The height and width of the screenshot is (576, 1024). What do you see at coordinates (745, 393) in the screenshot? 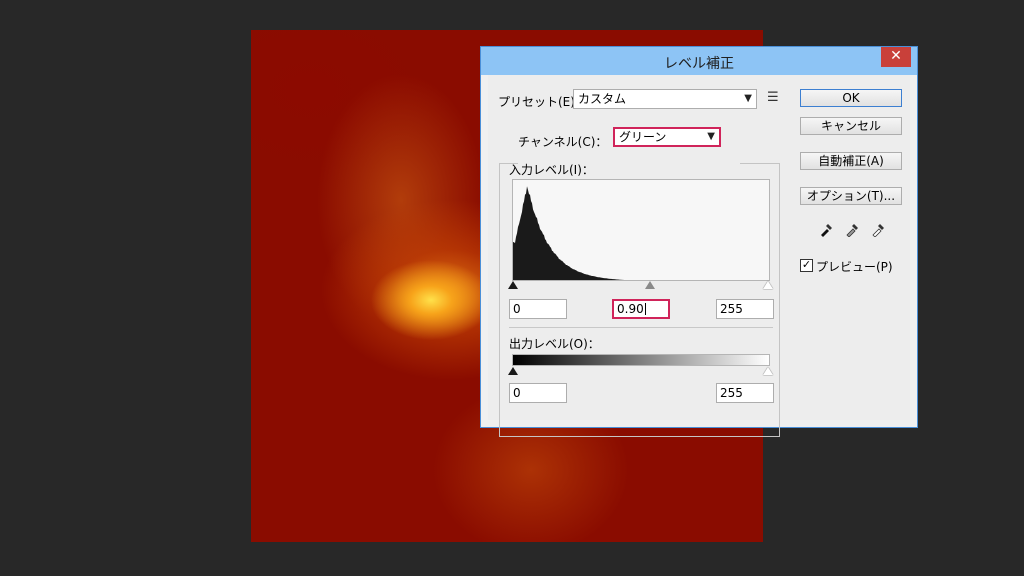
I see `output-white-field: 255` at bounding box center [745, 393].